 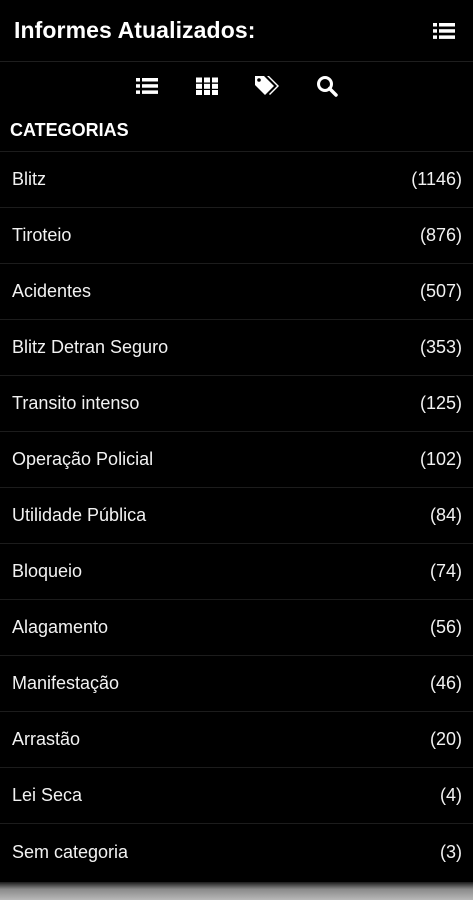 I want to click on category-label: Utilidade Pública, so click(x=79, y=515).